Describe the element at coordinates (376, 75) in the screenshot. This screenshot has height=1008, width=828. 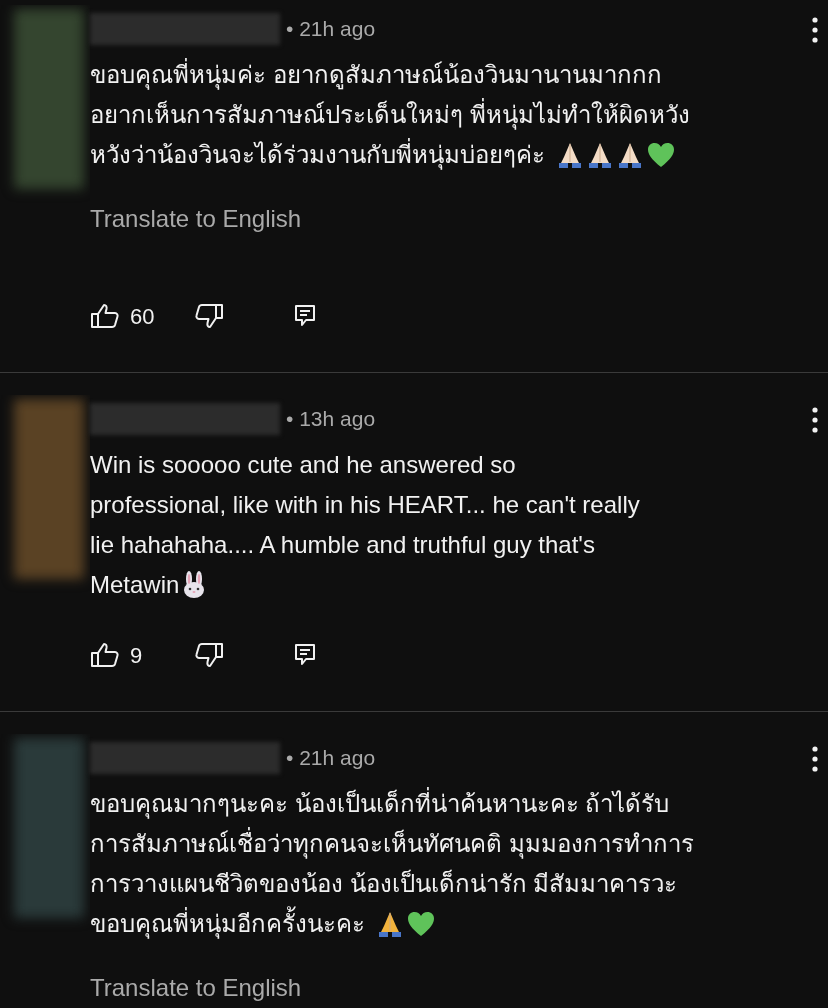
I see `comment-line: ขอบคุณพี่หนุ่มค่ะ อยากดูสัมภาษณ์น้องวินมานานมากกก` at that location.